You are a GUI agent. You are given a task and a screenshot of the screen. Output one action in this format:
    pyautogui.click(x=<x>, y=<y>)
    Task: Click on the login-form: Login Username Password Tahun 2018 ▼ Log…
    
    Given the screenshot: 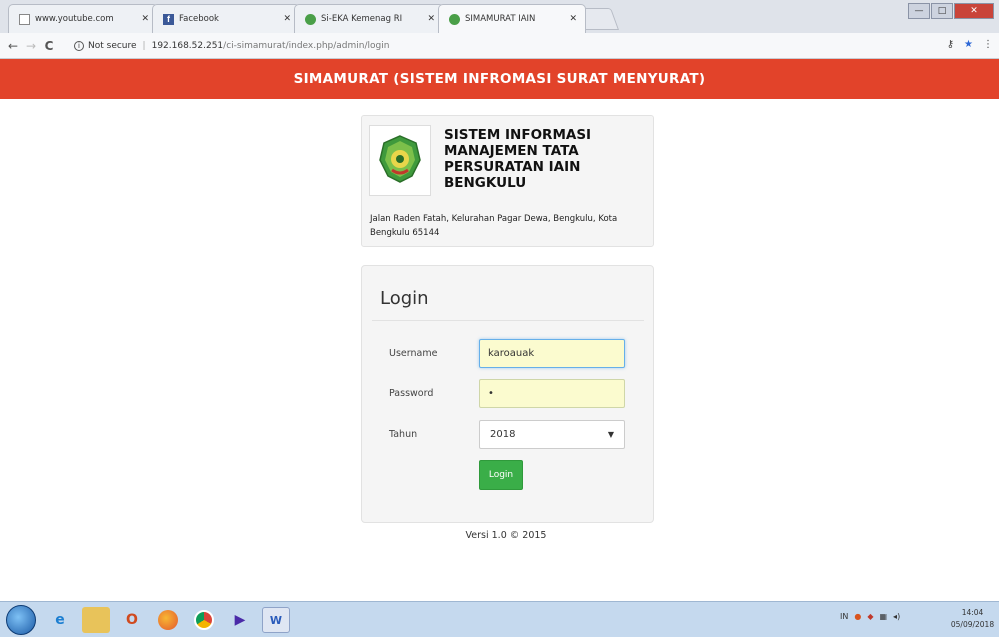 What is the action you would take?
    pyautogui.click(x=507, y=394)
    